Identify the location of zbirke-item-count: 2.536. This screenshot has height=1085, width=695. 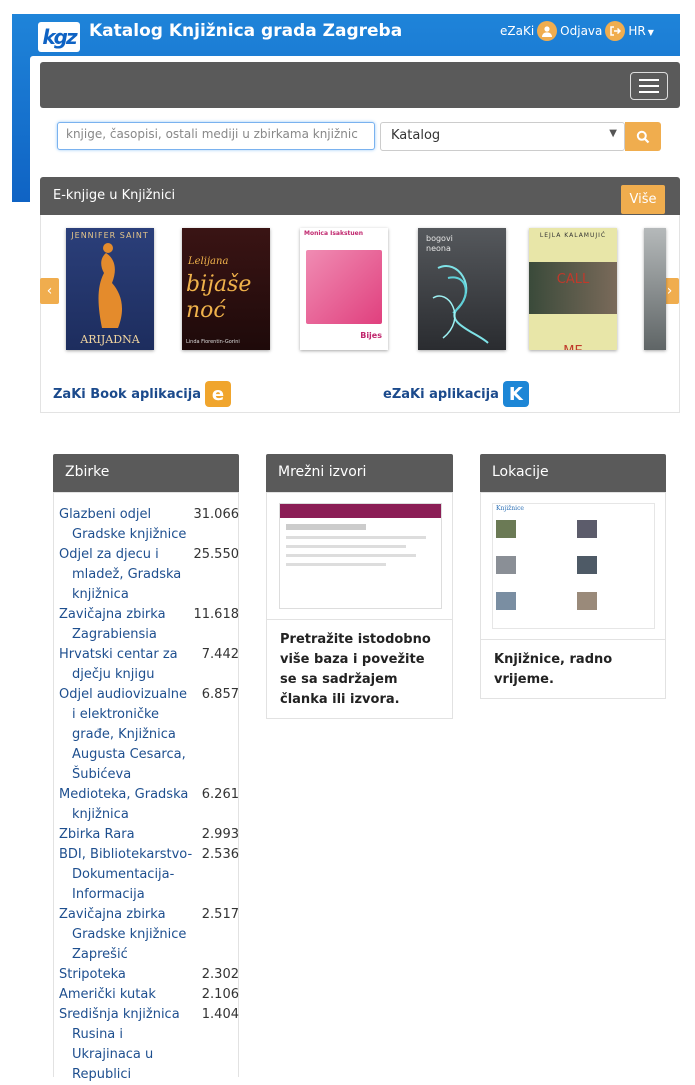
(220, 854).